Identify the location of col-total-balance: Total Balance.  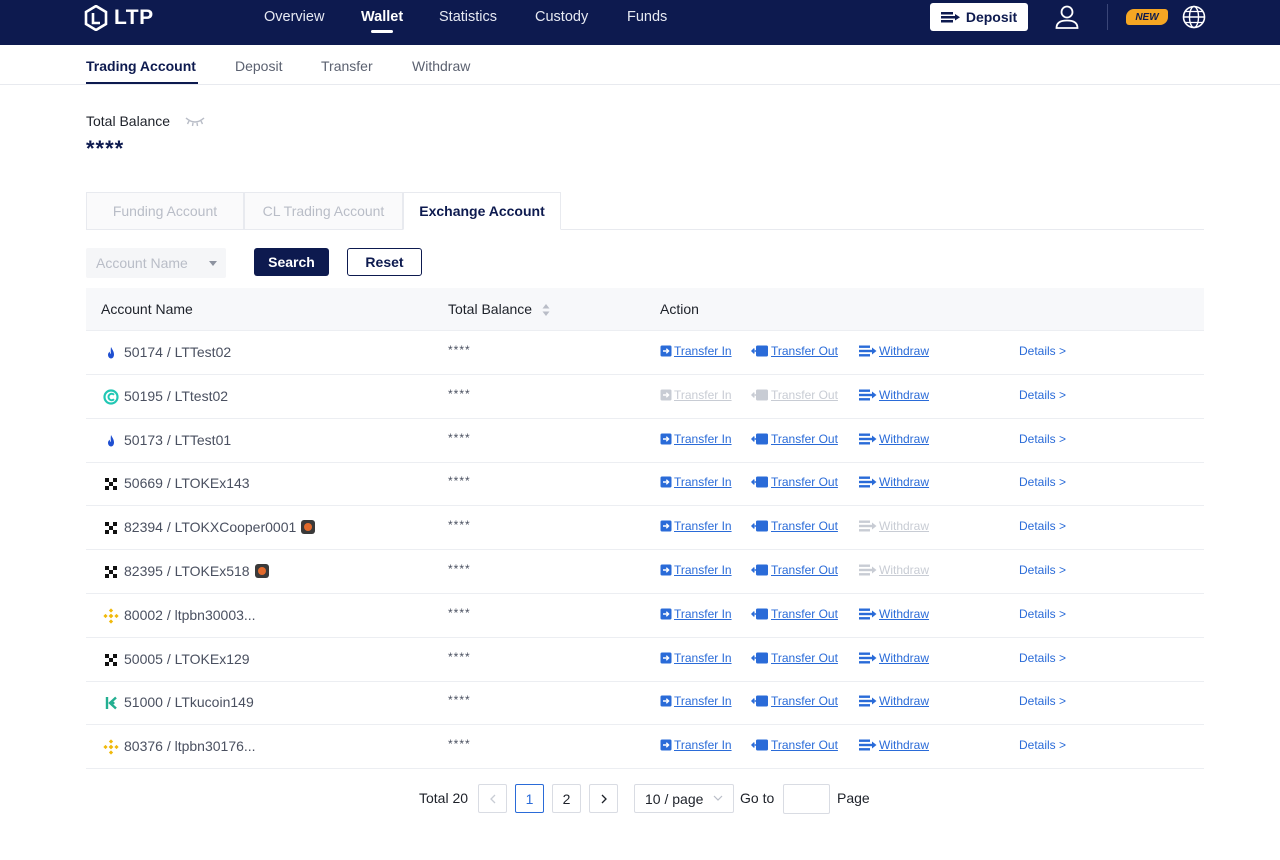
(490, 309).